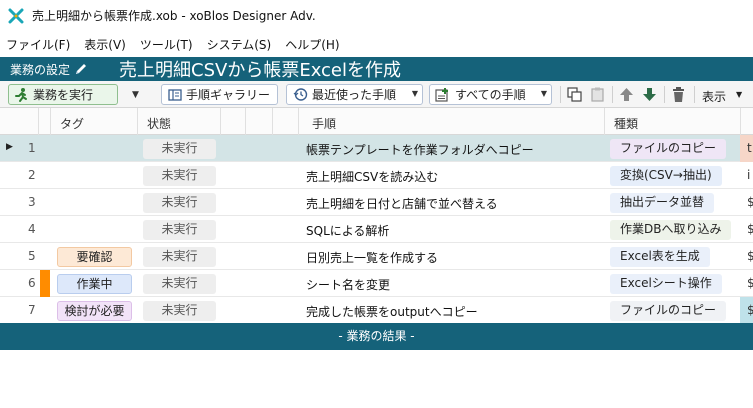  Describe the element at coordinates (714, 96) in the screenshot. I see `display-menu: 表示` at that location.